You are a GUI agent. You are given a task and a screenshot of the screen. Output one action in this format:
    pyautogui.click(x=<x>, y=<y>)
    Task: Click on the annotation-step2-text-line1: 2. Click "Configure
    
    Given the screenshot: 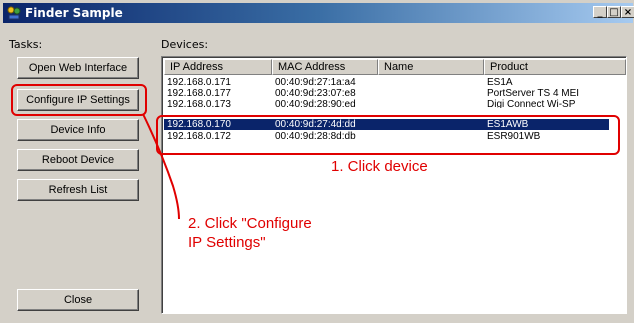 What is the action you would take?
    pyautogui.click(x=250, y=223)
    